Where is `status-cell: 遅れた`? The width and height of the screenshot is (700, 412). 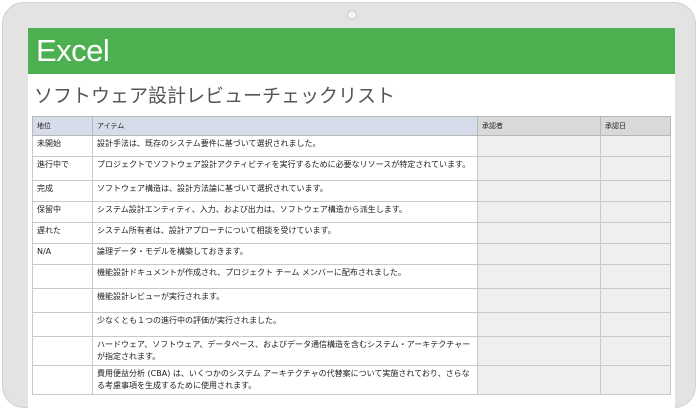
status-cell: 遅れた is located at coordinates (62, 233).